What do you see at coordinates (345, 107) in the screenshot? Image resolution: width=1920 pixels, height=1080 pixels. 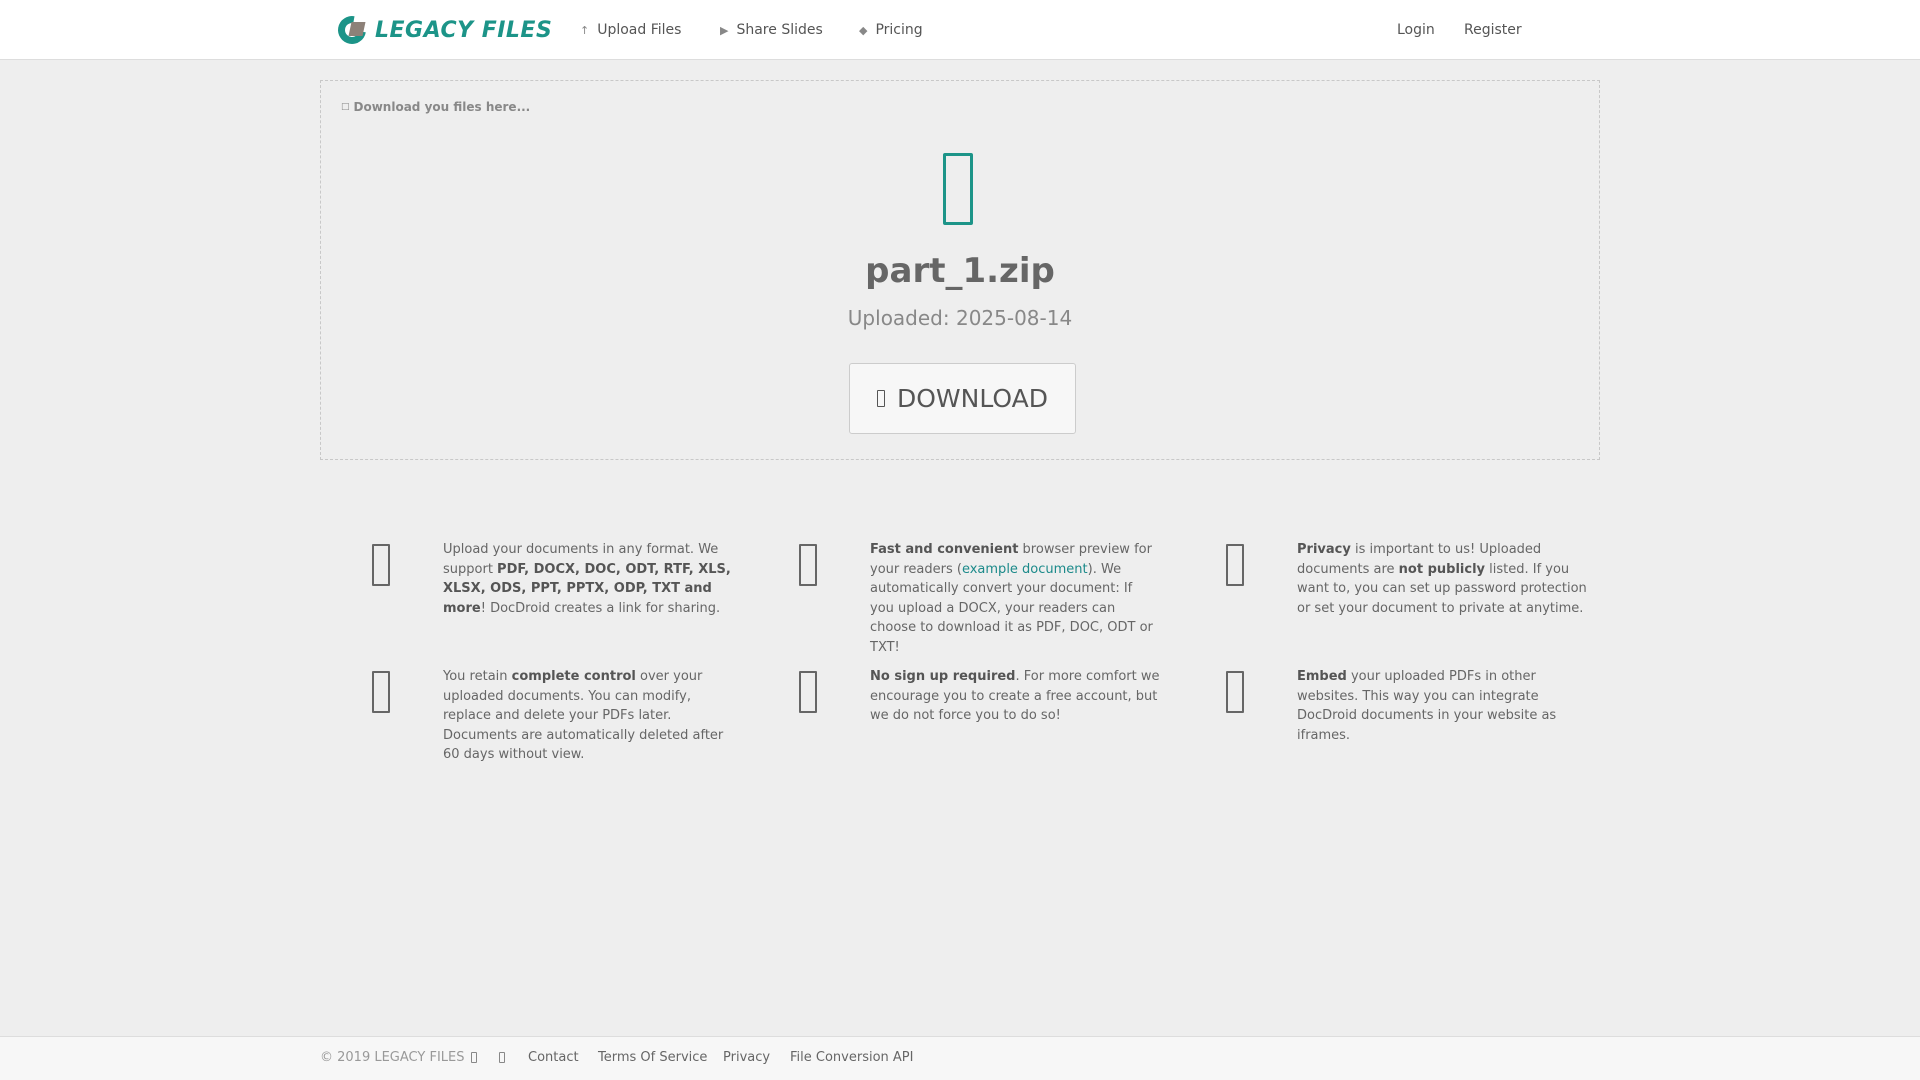 I see `download-hint-icon: □` at bounding box center [345, 107].